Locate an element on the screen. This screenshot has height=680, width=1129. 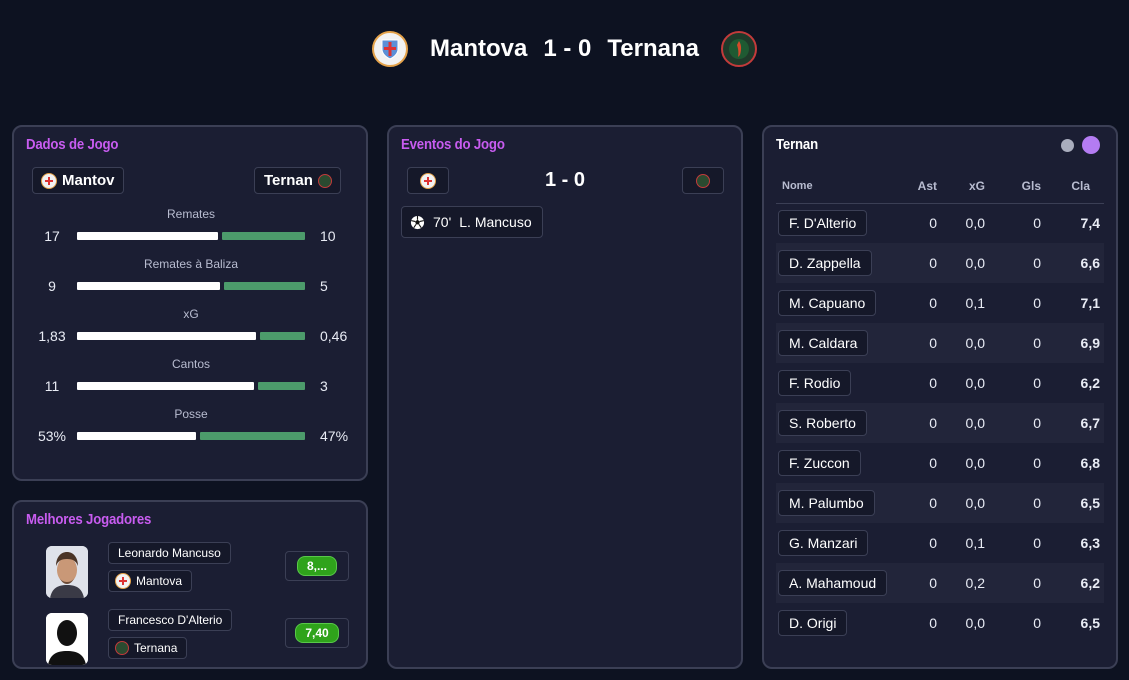
player-name-cell: S. Roberto is located at coordinates (833, 423).